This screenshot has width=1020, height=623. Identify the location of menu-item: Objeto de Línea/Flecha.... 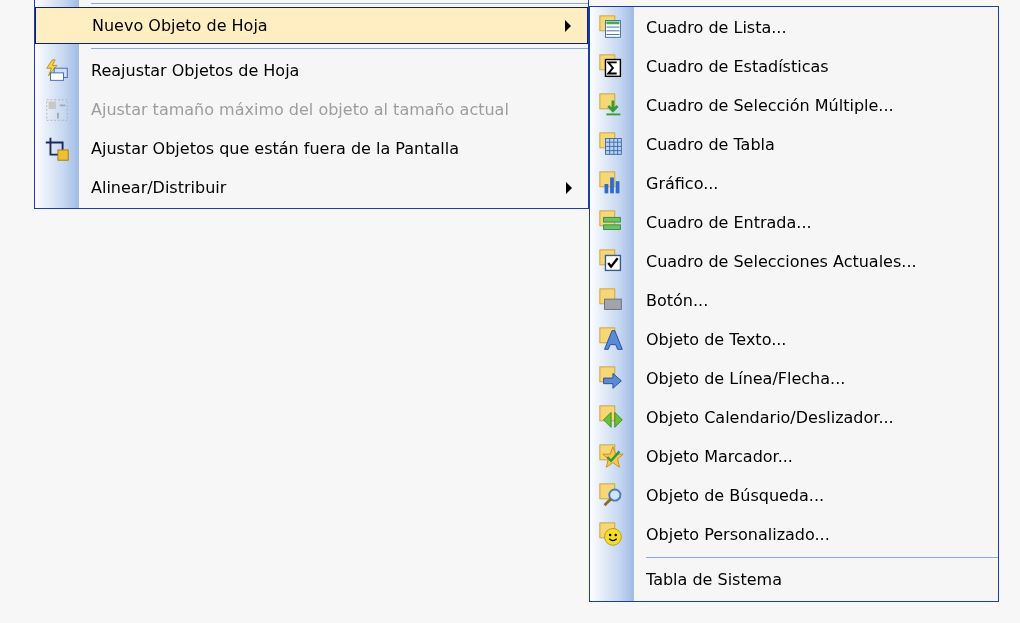
(794, 378).